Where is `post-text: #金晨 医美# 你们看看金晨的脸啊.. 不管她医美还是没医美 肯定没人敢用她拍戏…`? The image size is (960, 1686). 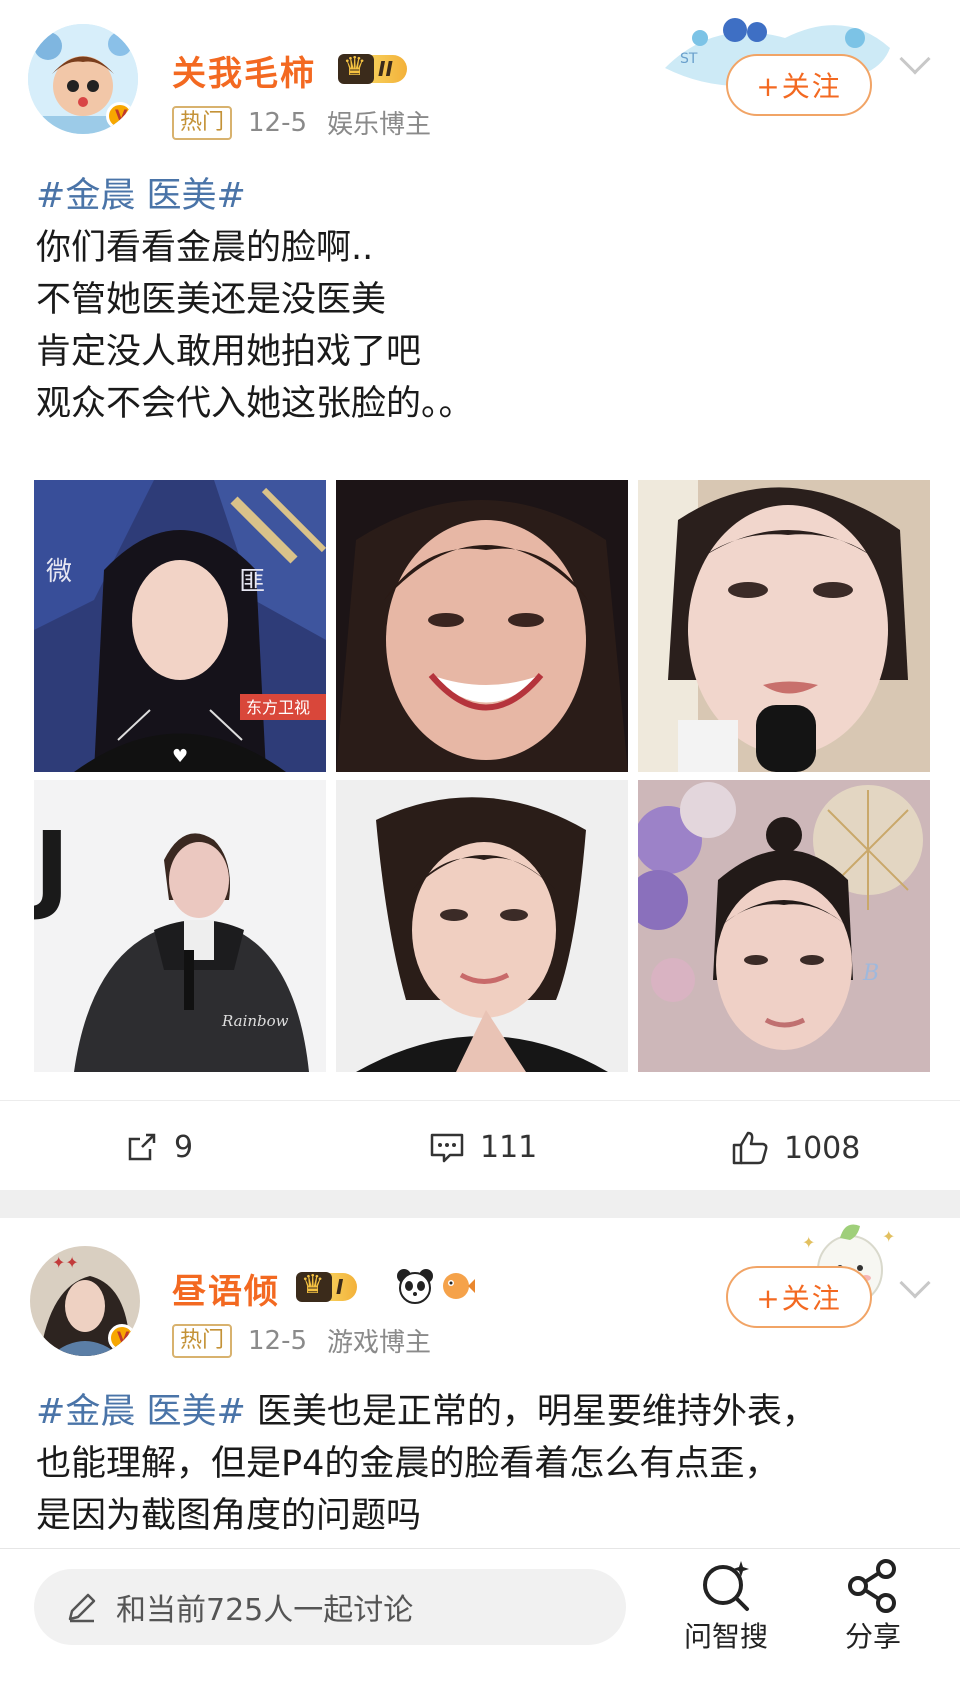 post-text: #金晨 医美# 你们看看金晨的脸啊.. 不管她医美还是没医美 肯定没人敢用她拍戏… is located at coordinates (255, 300).